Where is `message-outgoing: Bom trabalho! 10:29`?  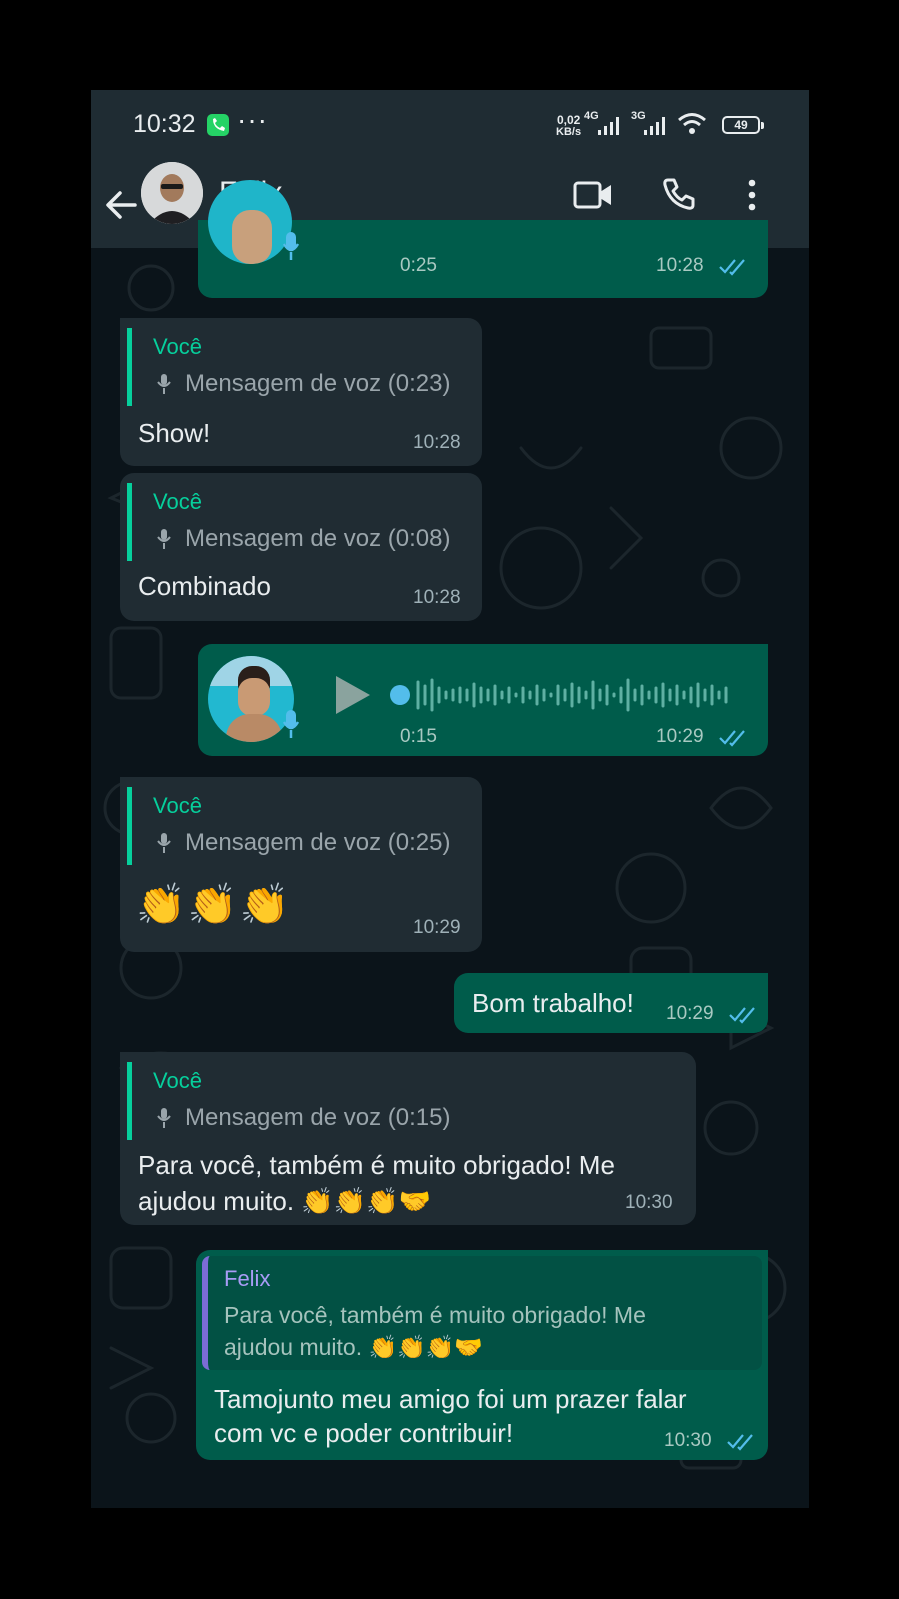 message-outgoing: Bom trabalho! 10:29 is located at coordinates (611, 1003).